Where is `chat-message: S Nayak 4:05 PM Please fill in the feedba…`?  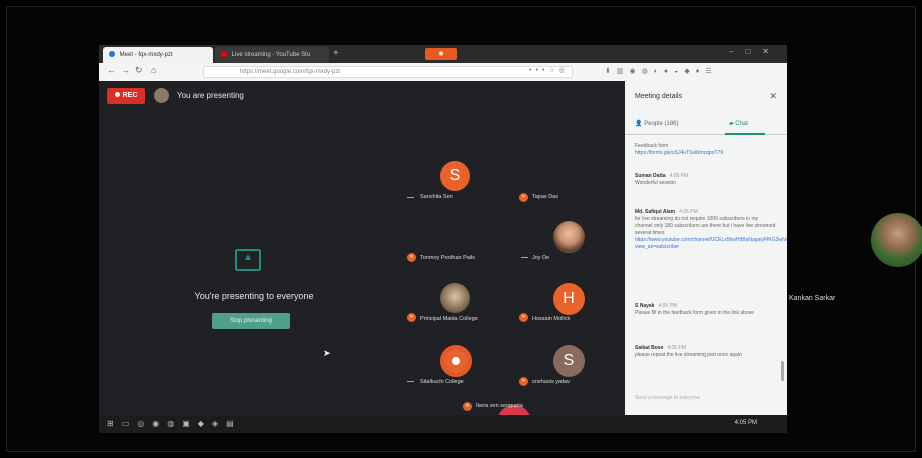
chat-message: S Nayak 4:05 PM Please fill in the feedba… is located at coordinates (694, 309).